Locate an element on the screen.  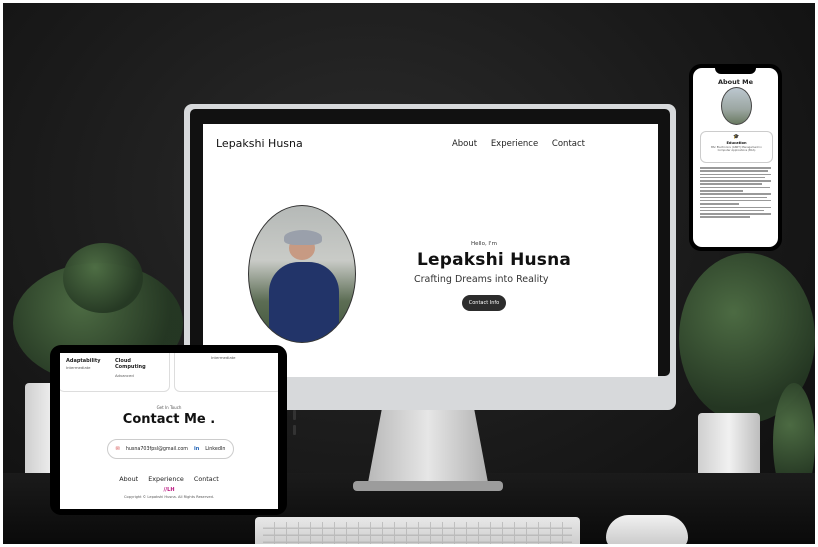
education-title: Education is located at coordinates (736, 143).